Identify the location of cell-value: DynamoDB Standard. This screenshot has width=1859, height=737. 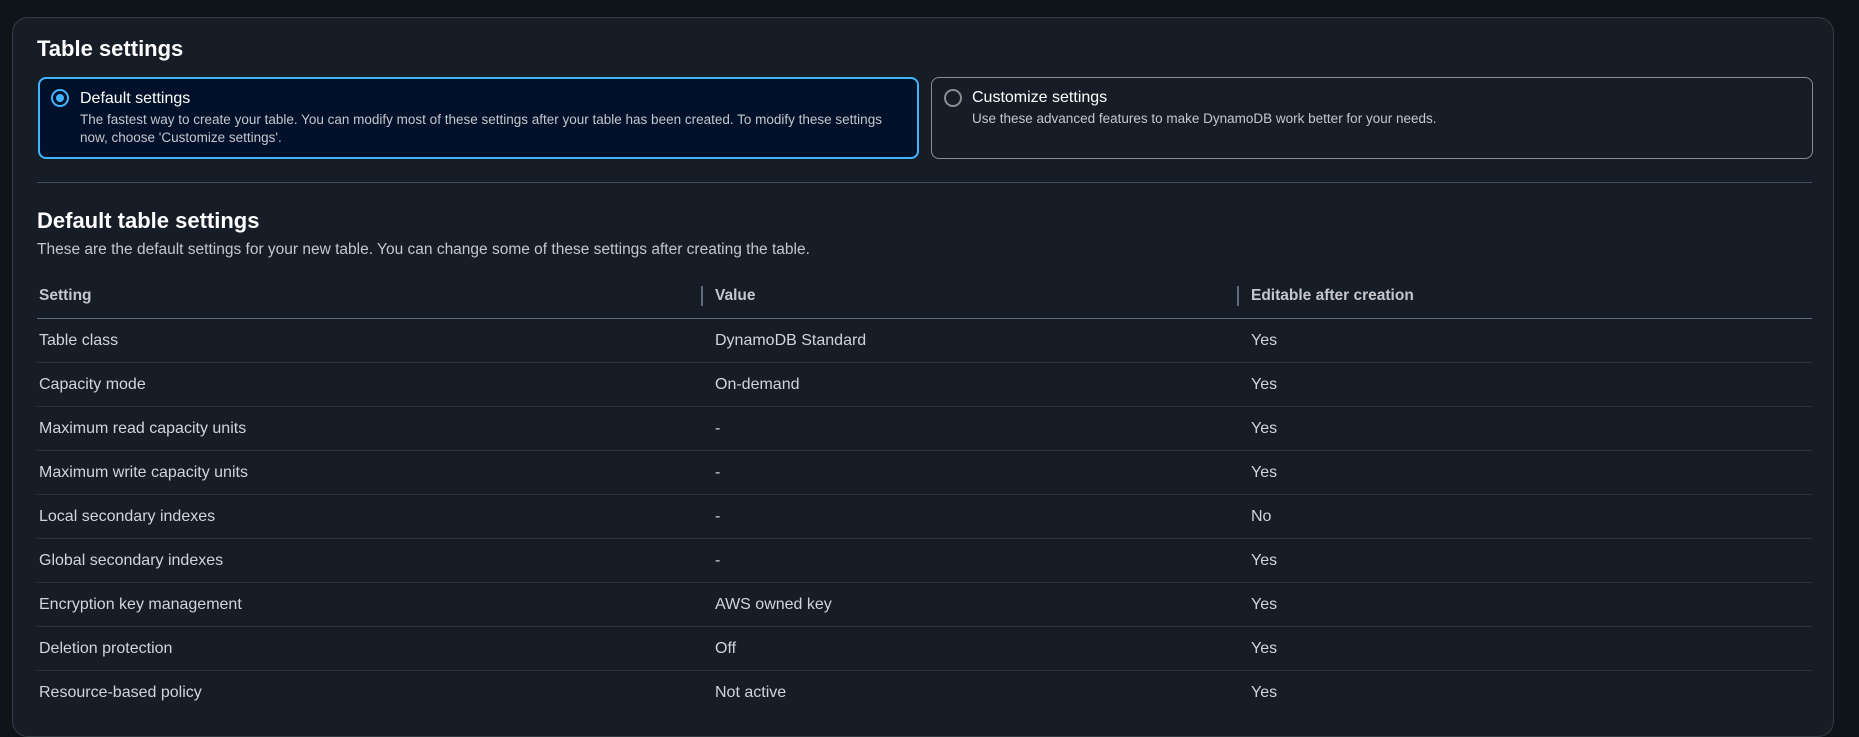
(981, 340).